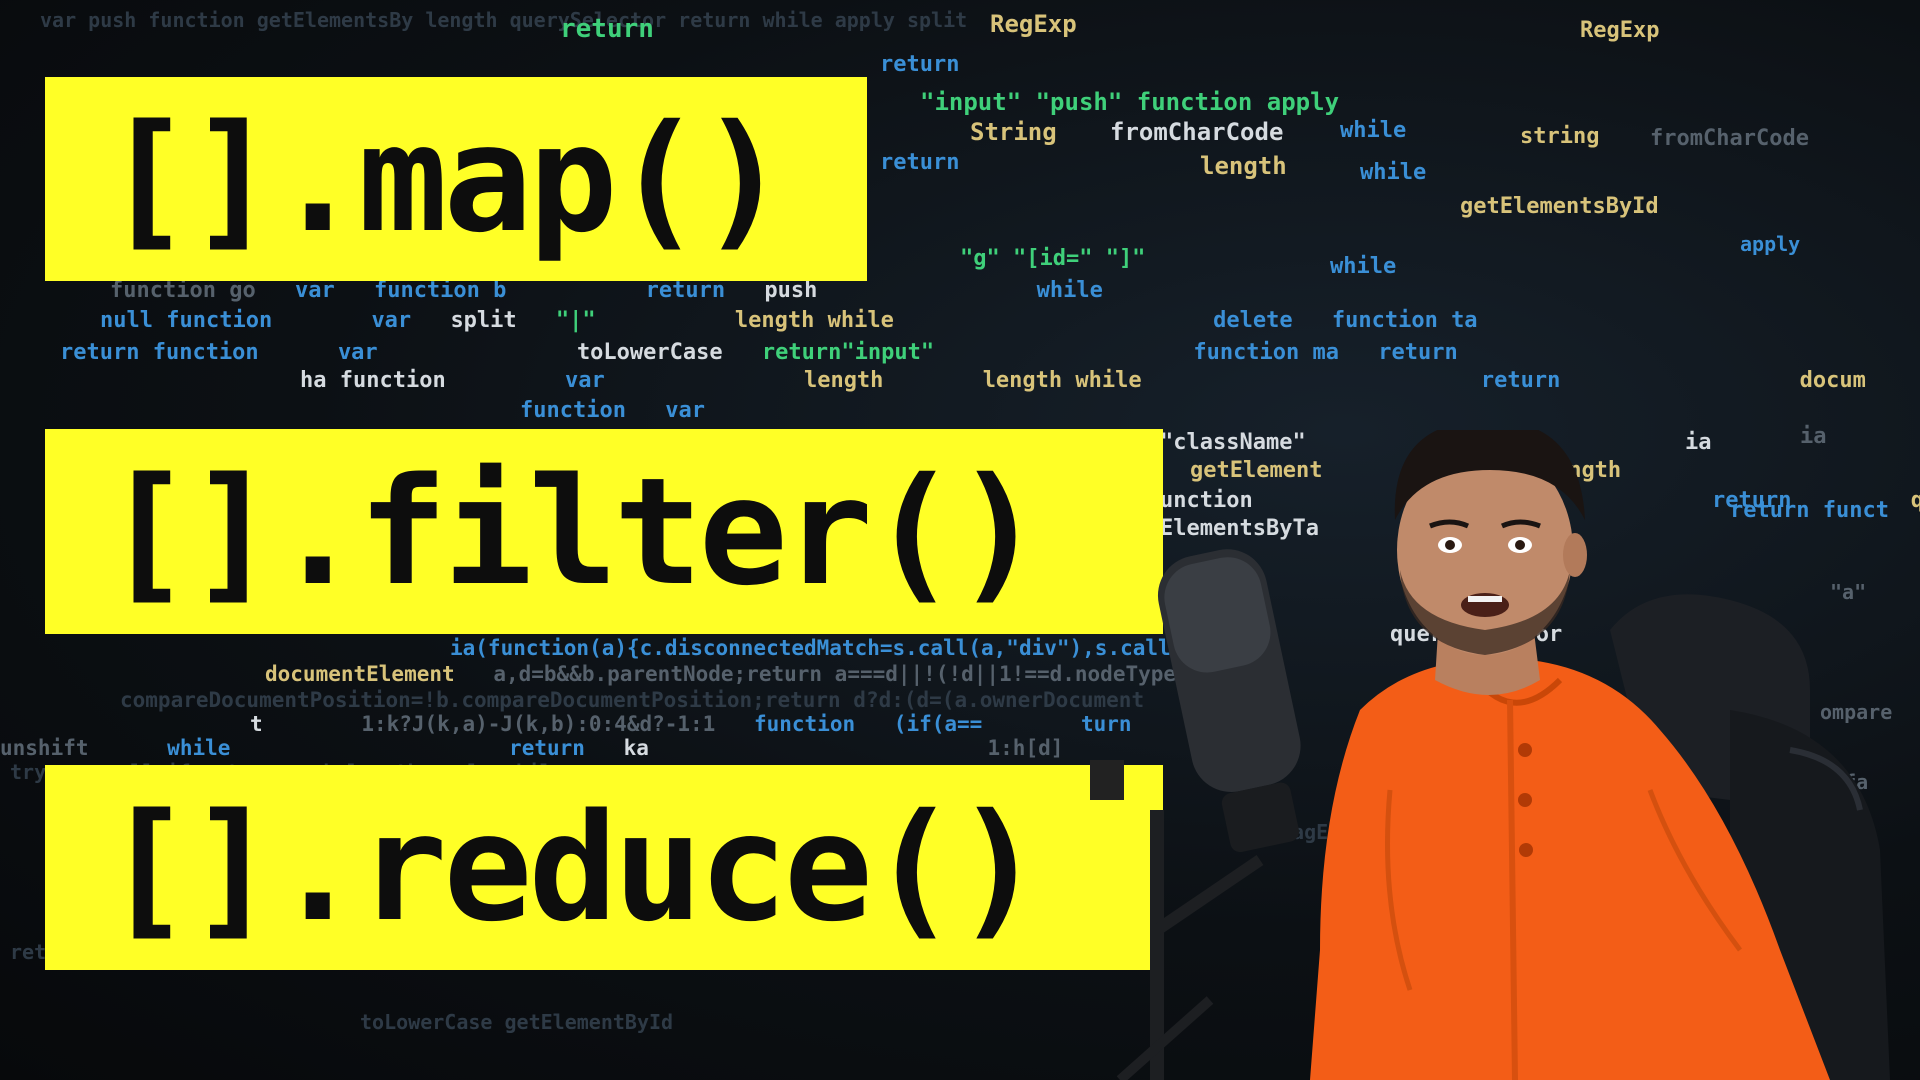 Image resolution: width=1920 pixels, height=1080 pixels. Describe the element at coordinates (636, 748) in the screenshot. I see `code-token: ka` at that location.